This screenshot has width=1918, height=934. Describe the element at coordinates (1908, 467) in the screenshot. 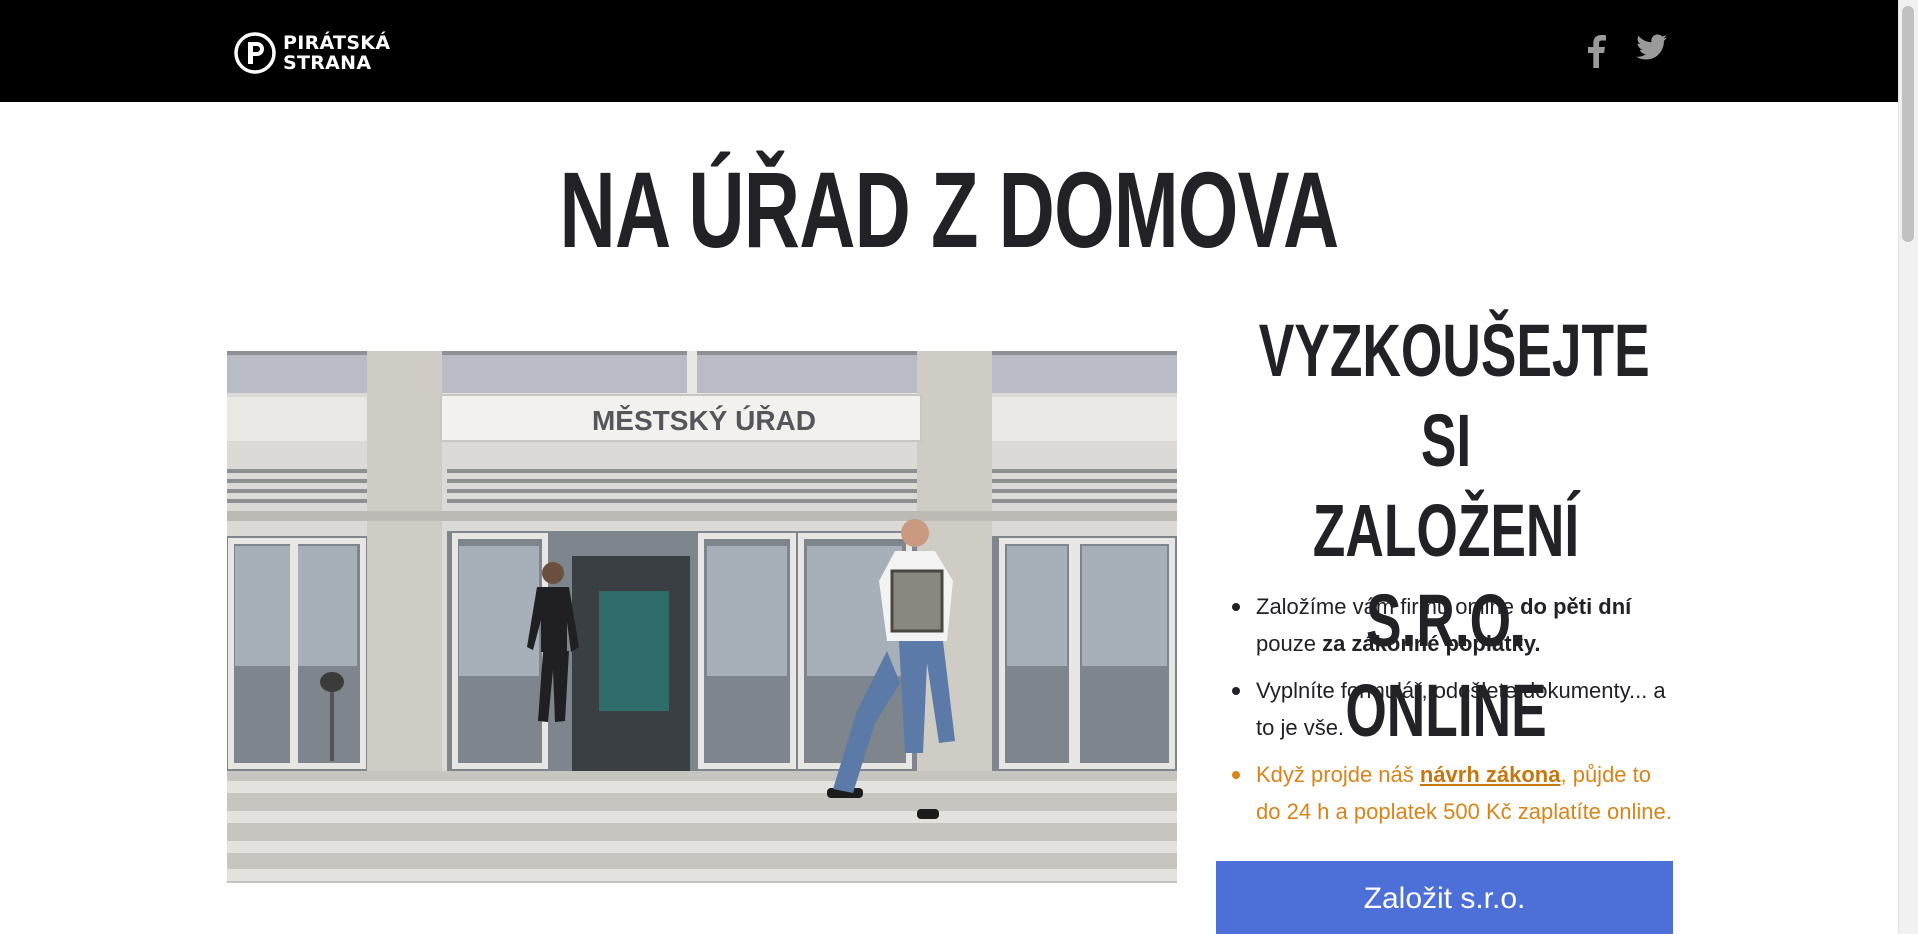

I see `page-scrollbar` at that location.